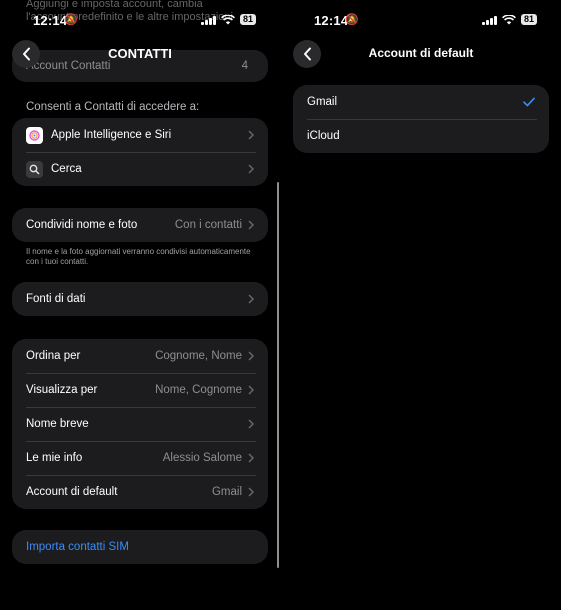 This screenshot has width=561, height=610. What do you see at coordinates (421, 102) in the screenshot?
I see `option-gmail: Gmail` at bounding box center [421, 102].